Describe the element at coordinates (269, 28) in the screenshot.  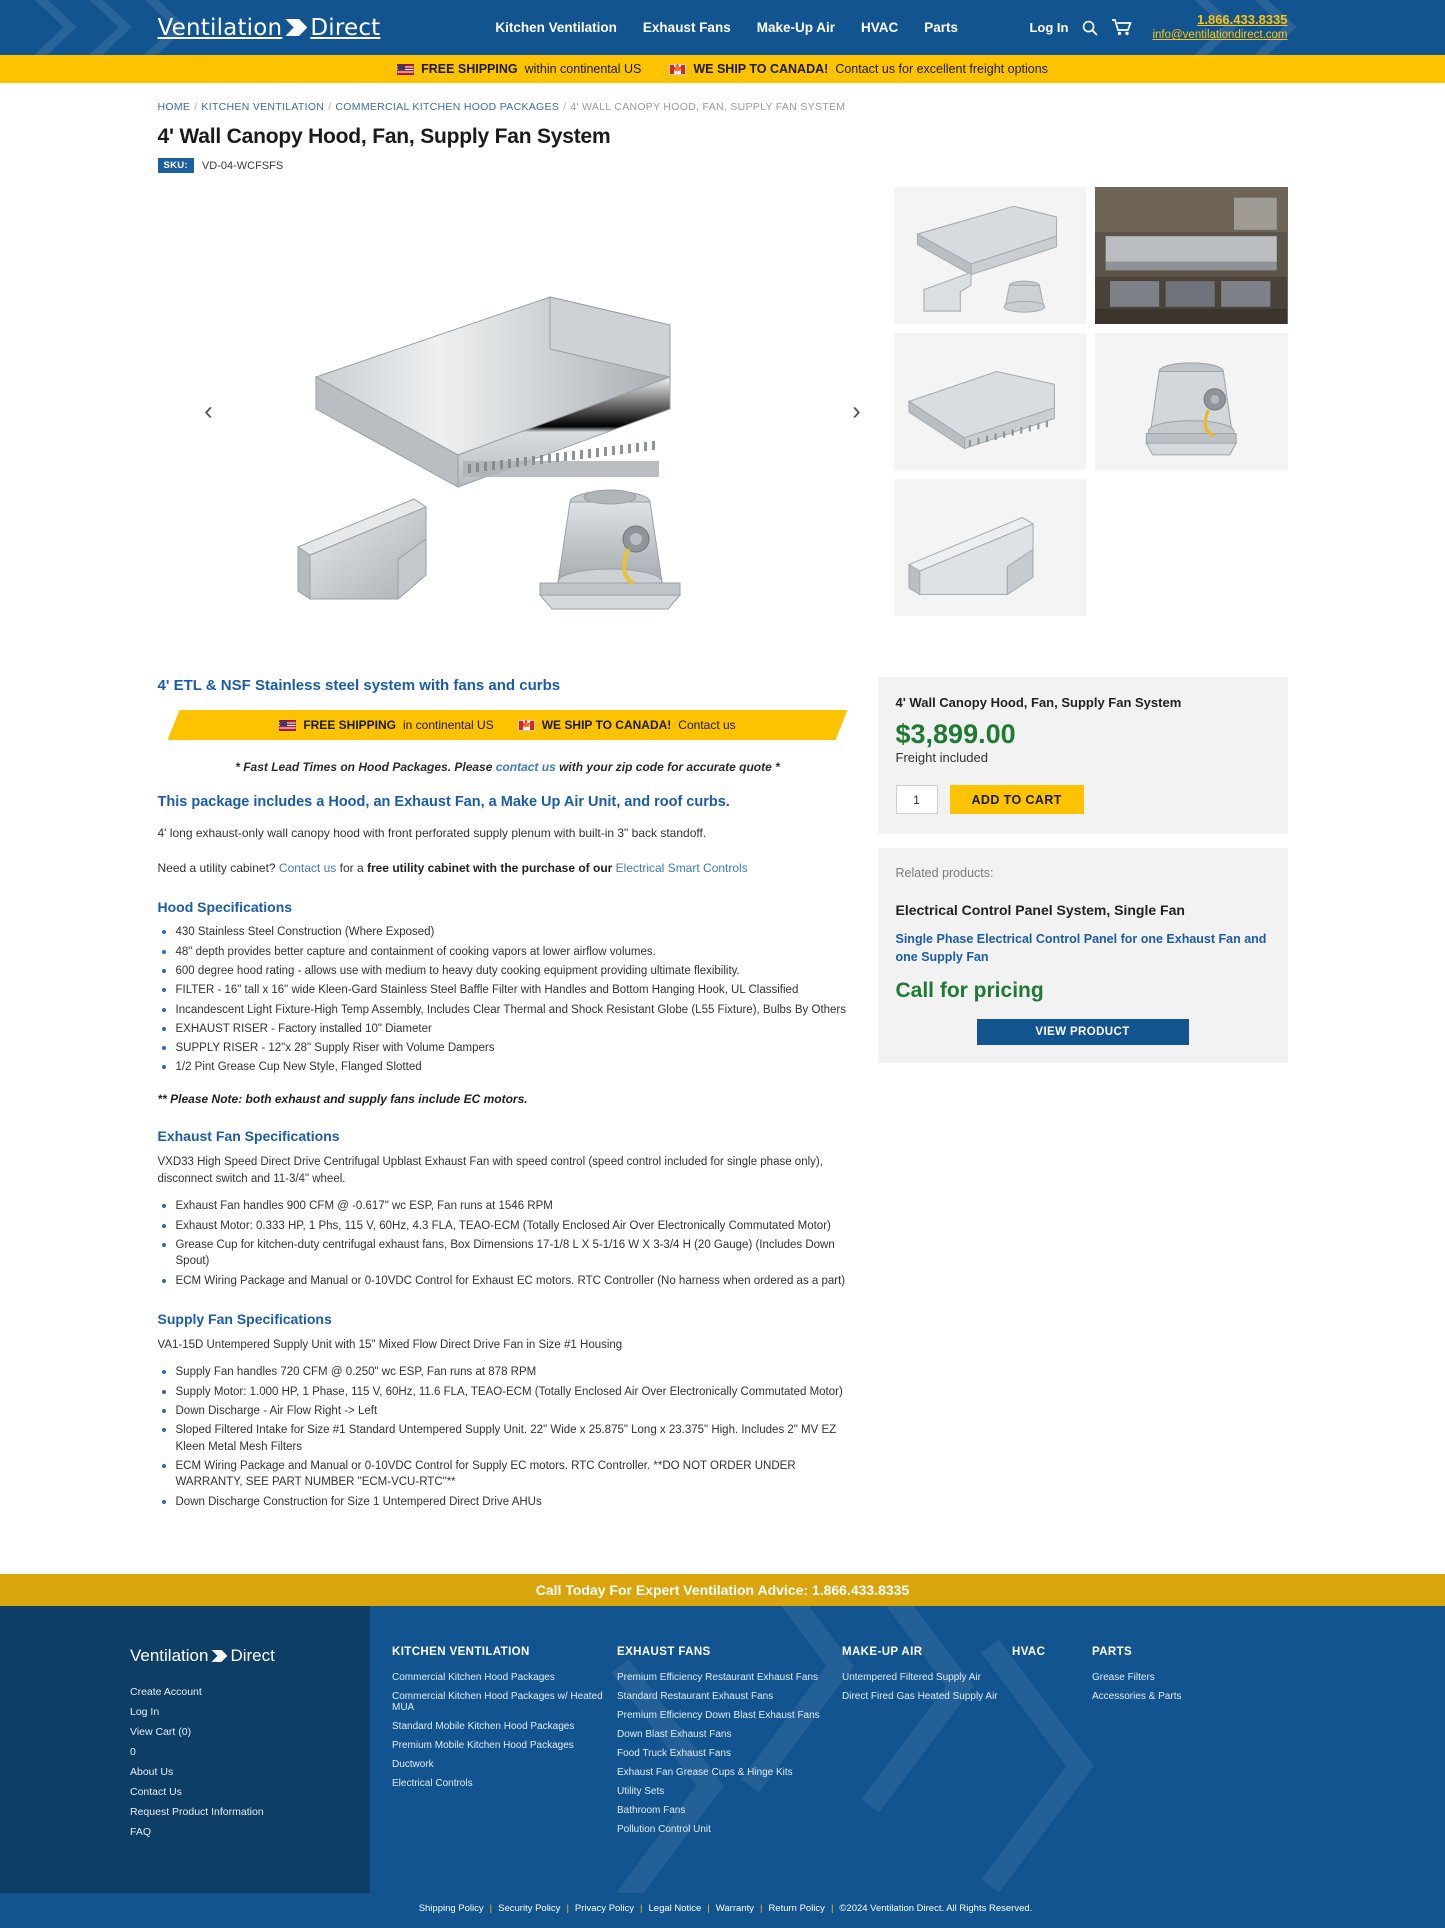
I see `site-logo: Ventilation Direct` at that location.